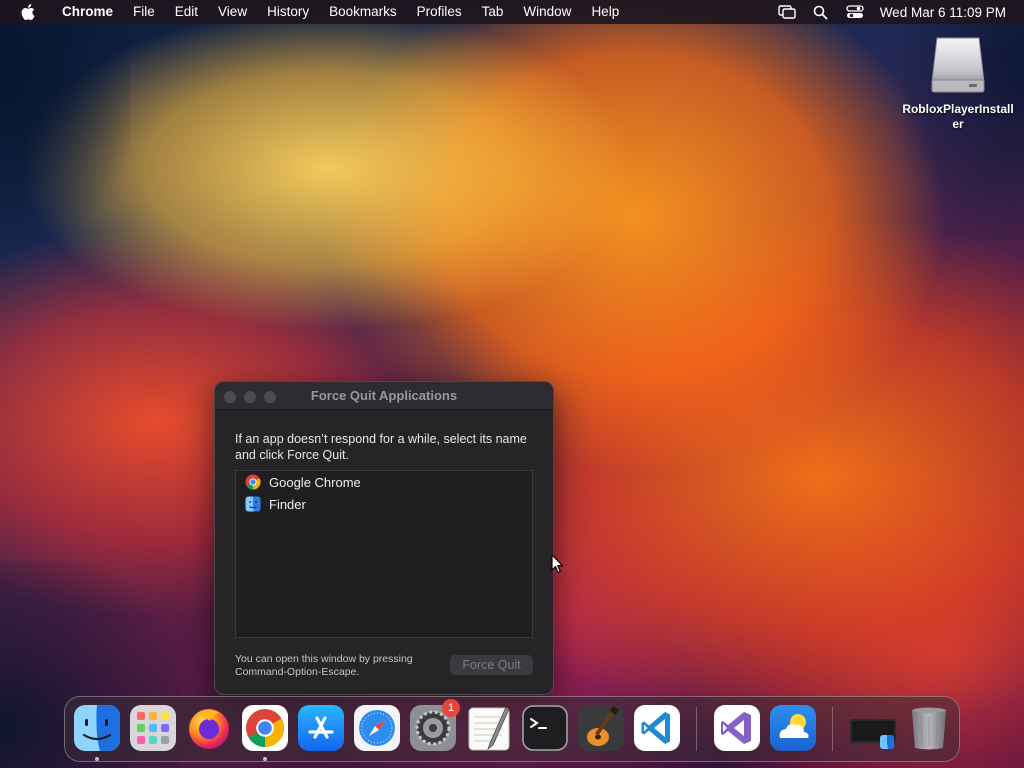  What do you see at coordinates (363, 12) in the screenshot?
I see `menu-bookmarks: Bookmarks` at bounding box center [363, 12].